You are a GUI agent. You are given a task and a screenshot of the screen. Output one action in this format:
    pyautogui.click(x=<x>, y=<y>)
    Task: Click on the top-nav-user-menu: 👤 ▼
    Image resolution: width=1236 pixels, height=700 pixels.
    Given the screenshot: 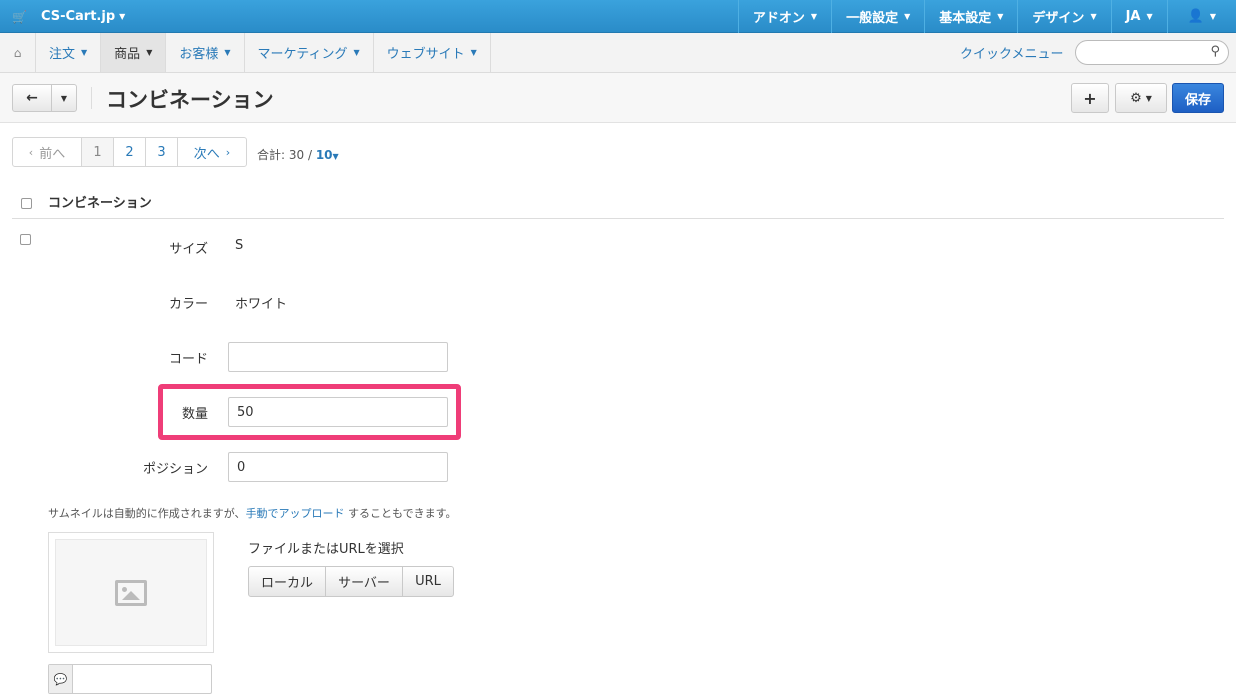 What is the action you would take?
    pyautogui.click(x=1201, y=16)
    